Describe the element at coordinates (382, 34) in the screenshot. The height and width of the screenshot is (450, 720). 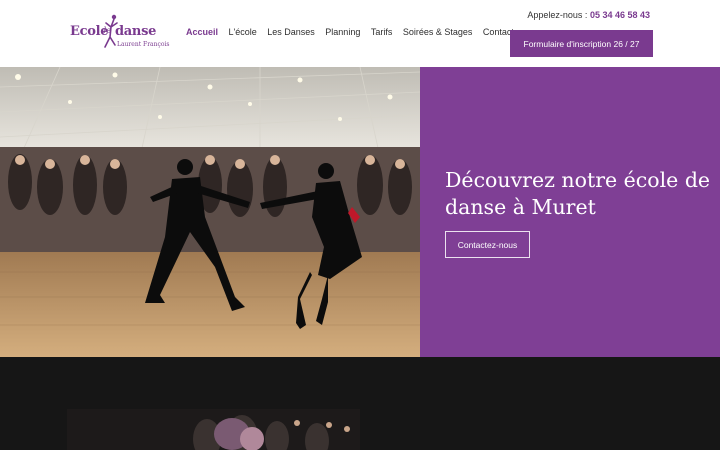
I see `nav-item-tarifs: Tarifs` at that location.